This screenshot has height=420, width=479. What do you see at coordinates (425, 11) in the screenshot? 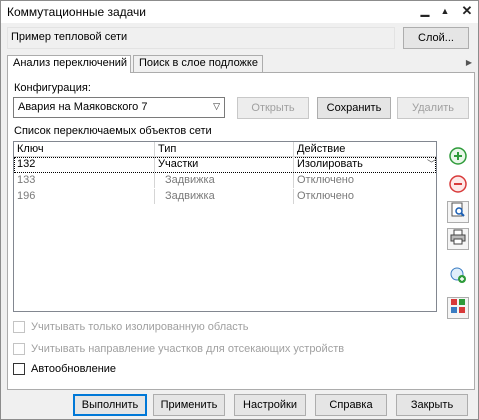
I see `minimize-icon: ▁` at bounding box center [425, 11].